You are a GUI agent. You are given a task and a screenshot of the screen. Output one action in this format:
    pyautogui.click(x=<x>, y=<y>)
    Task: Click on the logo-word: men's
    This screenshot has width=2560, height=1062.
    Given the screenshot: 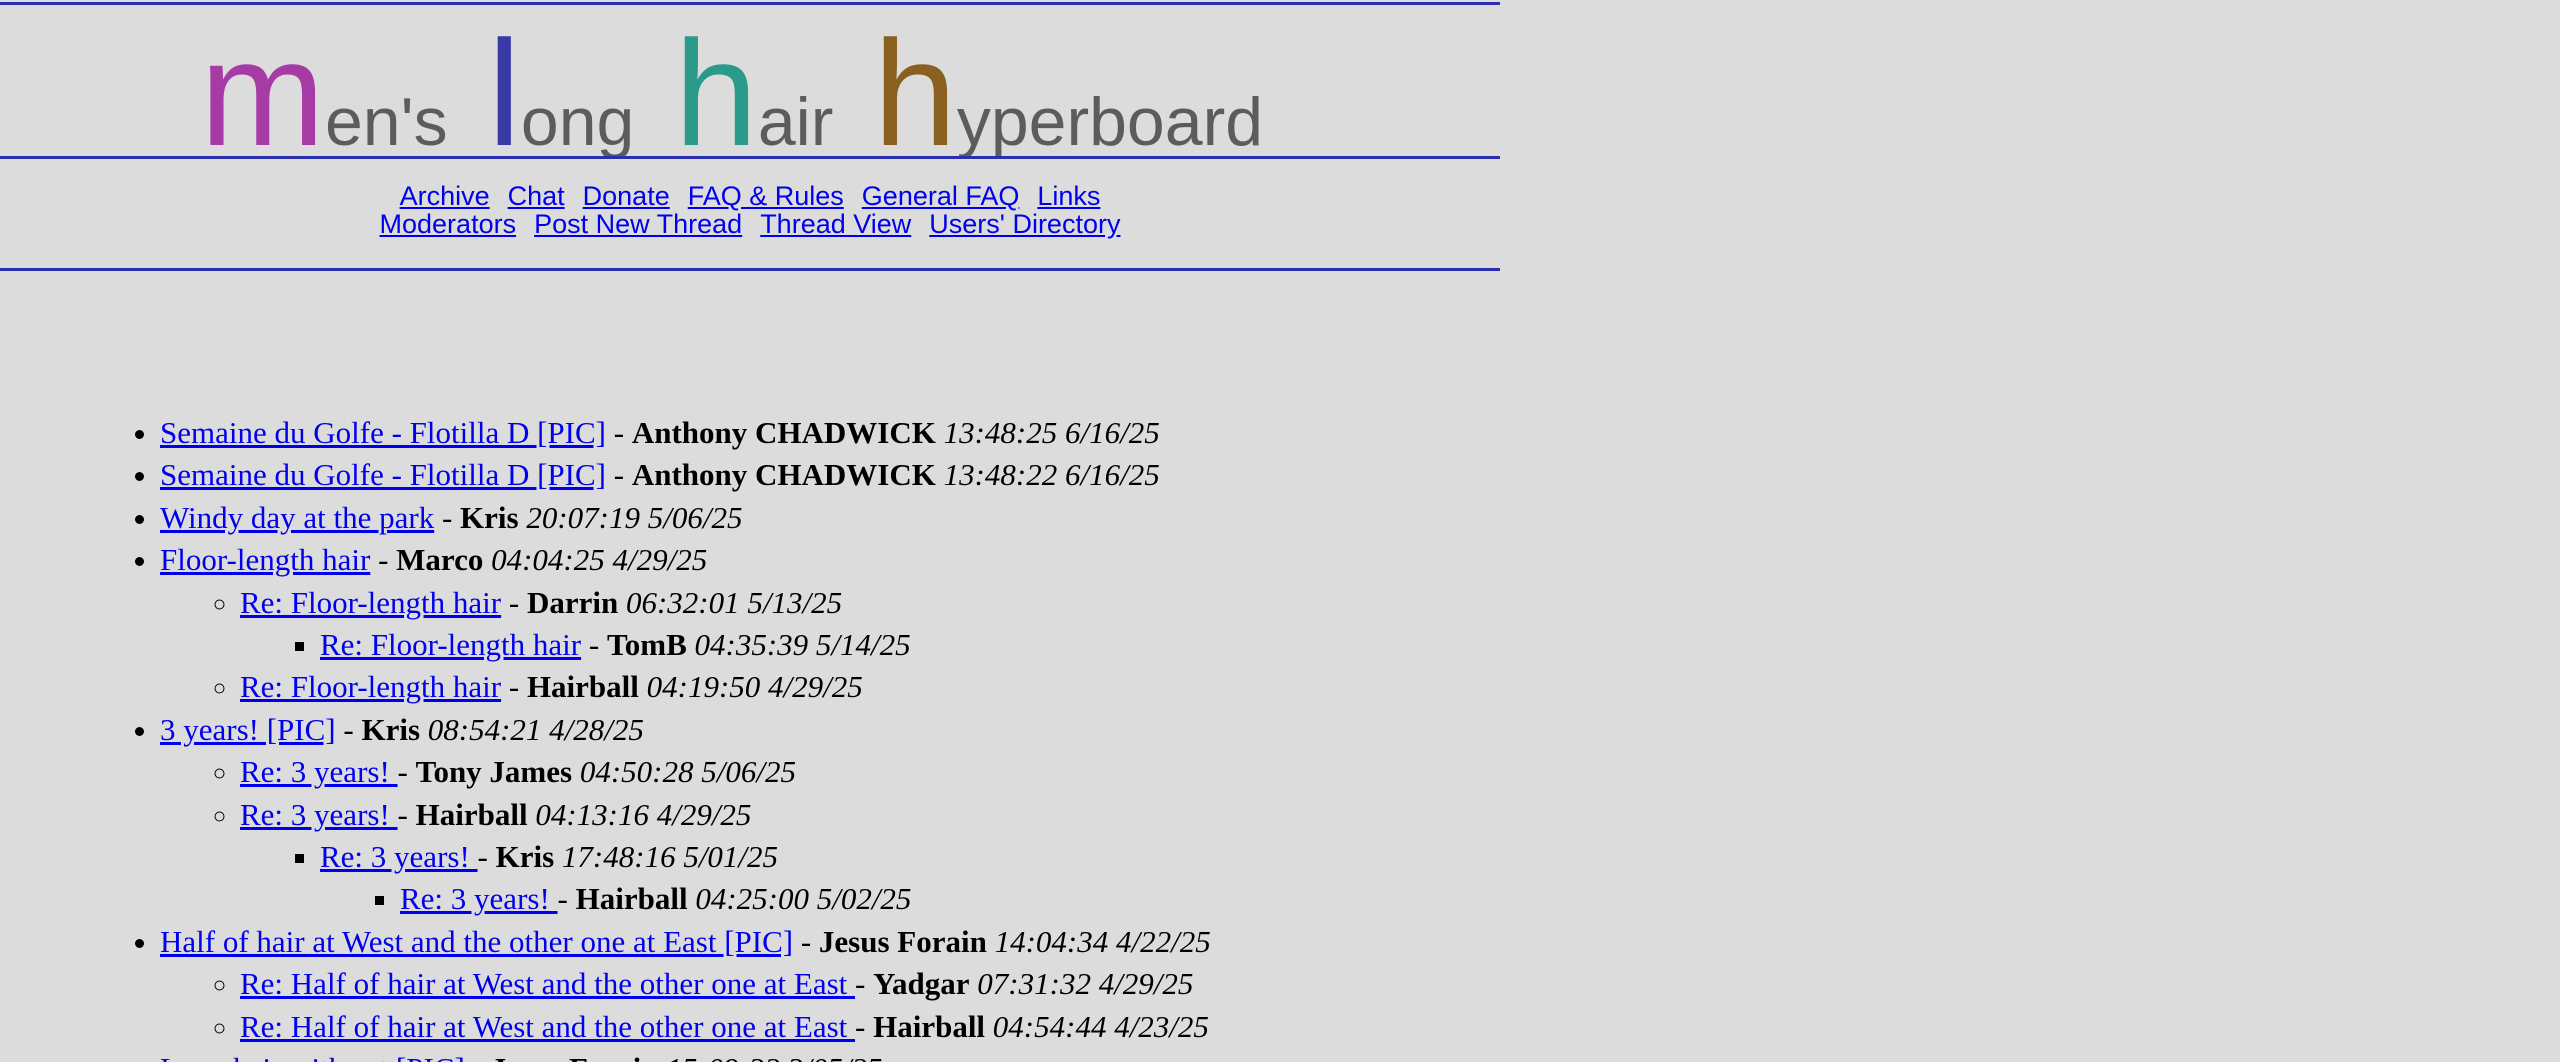 What is the action you would take?
    pyautogui.click(x=324, y=93)
    